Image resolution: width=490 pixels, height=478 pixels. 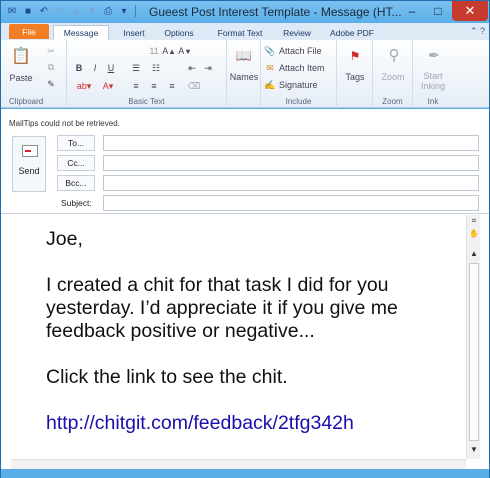 I want to click on vertical-scrollbar: ⌗ ✋ ▲ ▼, so click(x=473, y=337).